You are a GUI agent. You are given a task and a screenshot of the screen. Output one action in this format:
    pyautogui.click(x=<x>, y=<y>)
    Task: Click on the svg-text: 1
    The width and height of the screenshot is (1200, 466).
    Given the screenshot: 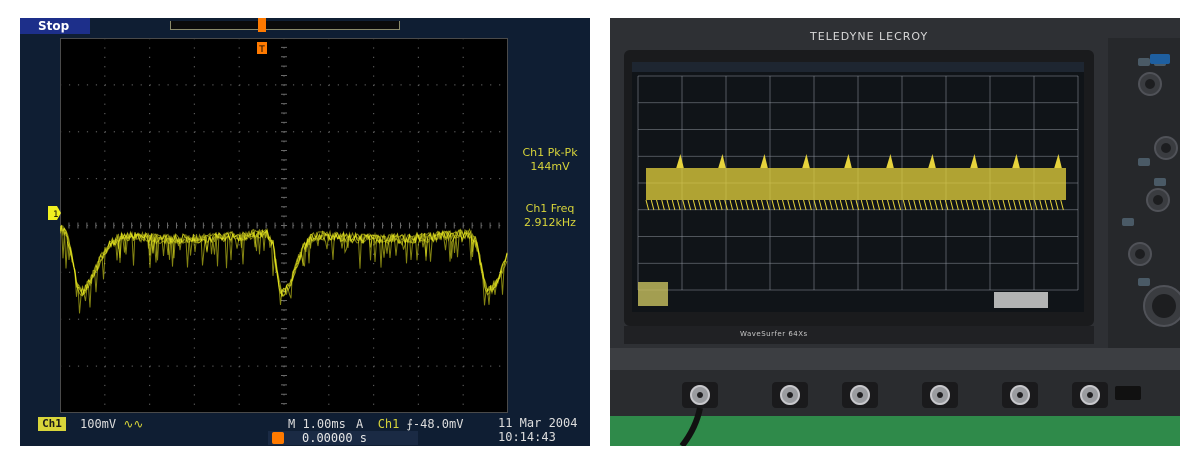 What is the action you would take?
    pyautogui.click(x=56, y=215)
    